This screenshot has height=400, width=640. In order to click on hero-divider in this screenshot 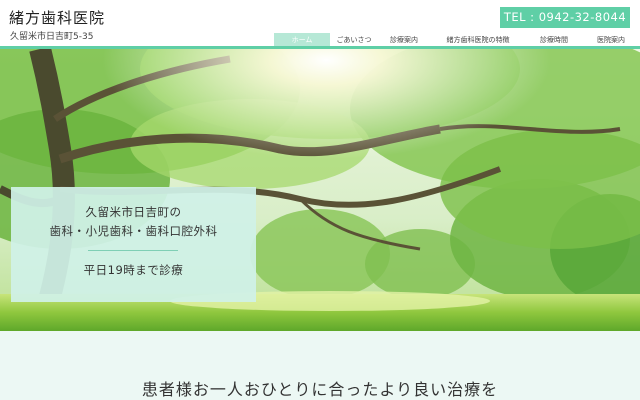, I will do `click(133, 250)`.